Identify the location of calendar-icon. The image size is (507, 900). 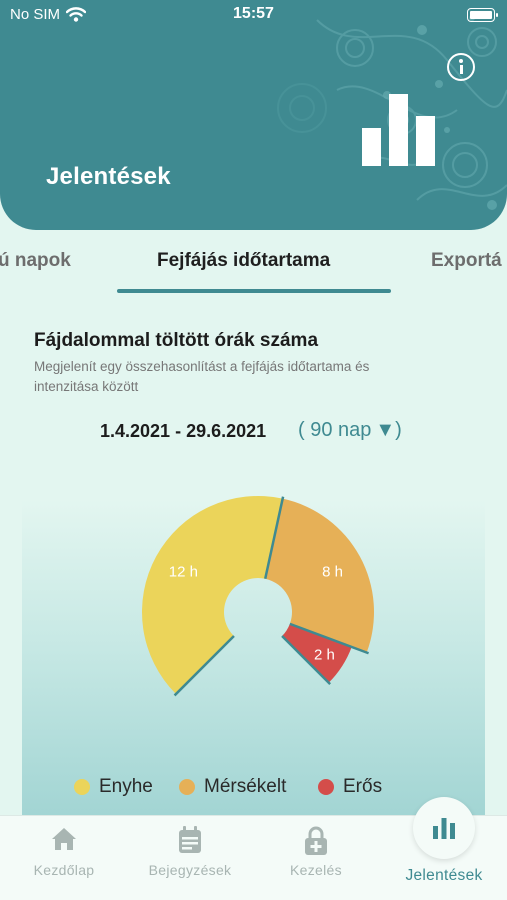
(190, 839).